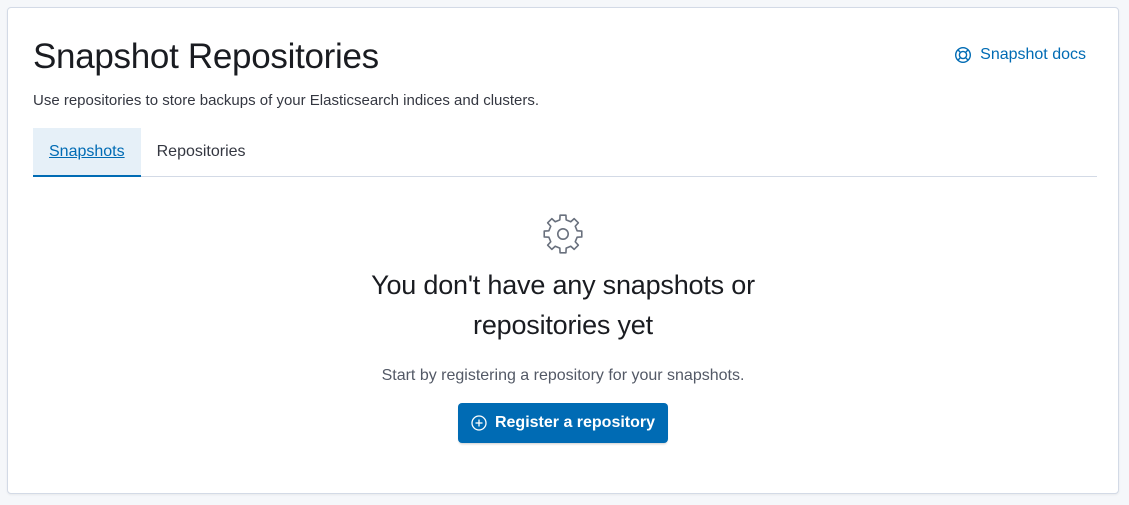 The height and width of the screenshot is (505, 1129). Describe the element at coordinates (963, 55) in the screenshot. I see `help-icon` at that location.